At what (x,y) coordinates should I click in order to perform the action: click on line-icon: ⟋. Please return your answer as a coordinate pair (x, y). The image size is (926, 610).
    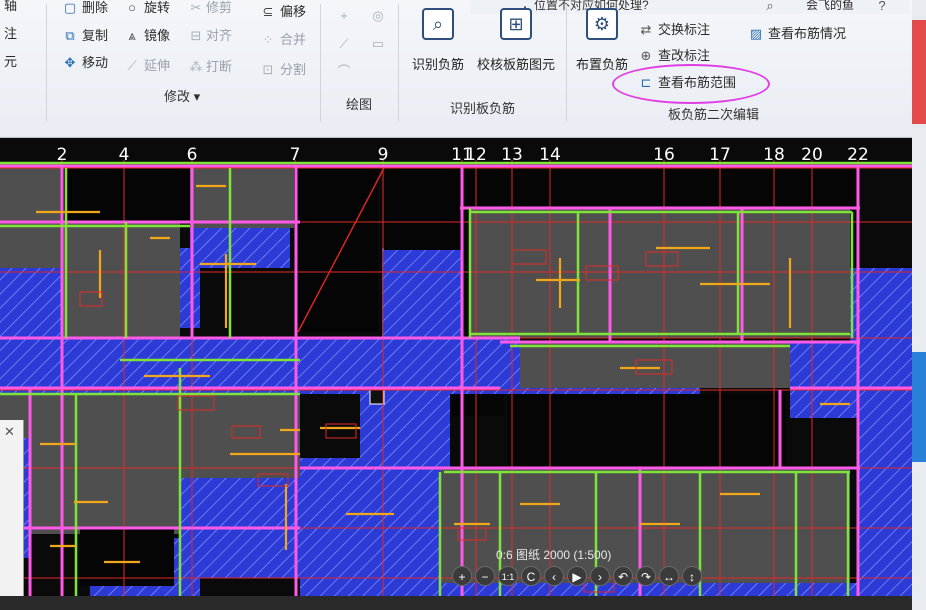
    Looking at the image, I should click on (344, 44).